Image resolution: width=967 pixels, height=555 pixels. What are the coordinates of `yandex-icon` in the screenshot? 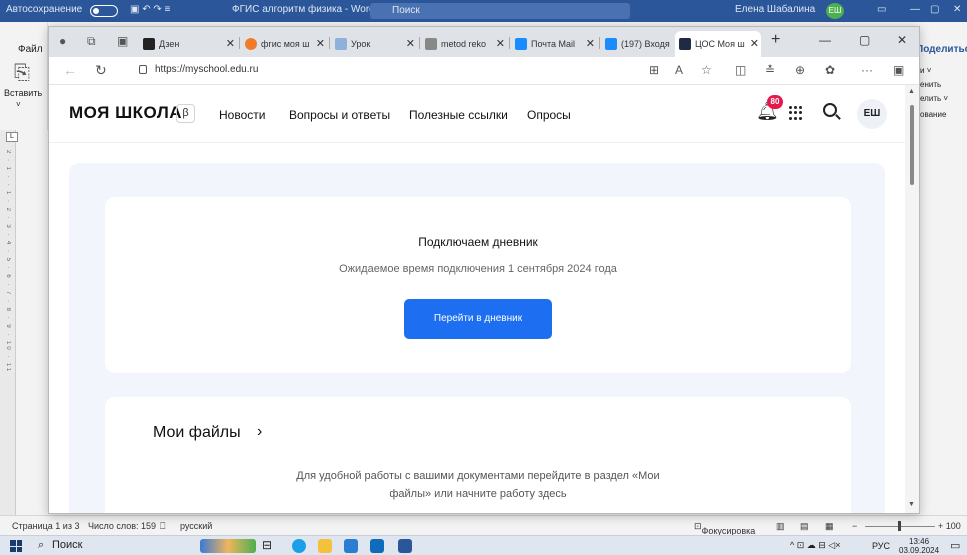 It's located at (251, 44).